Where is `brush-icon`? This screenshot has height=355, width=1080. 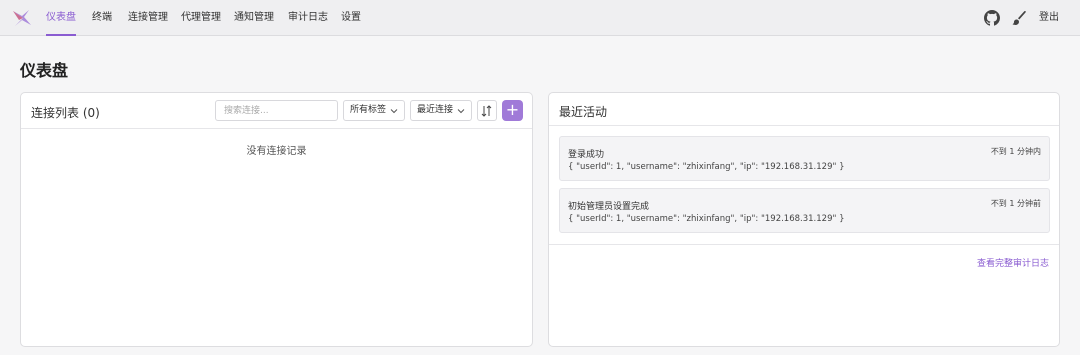 brush-icon is located at coordinates (1019, 18).